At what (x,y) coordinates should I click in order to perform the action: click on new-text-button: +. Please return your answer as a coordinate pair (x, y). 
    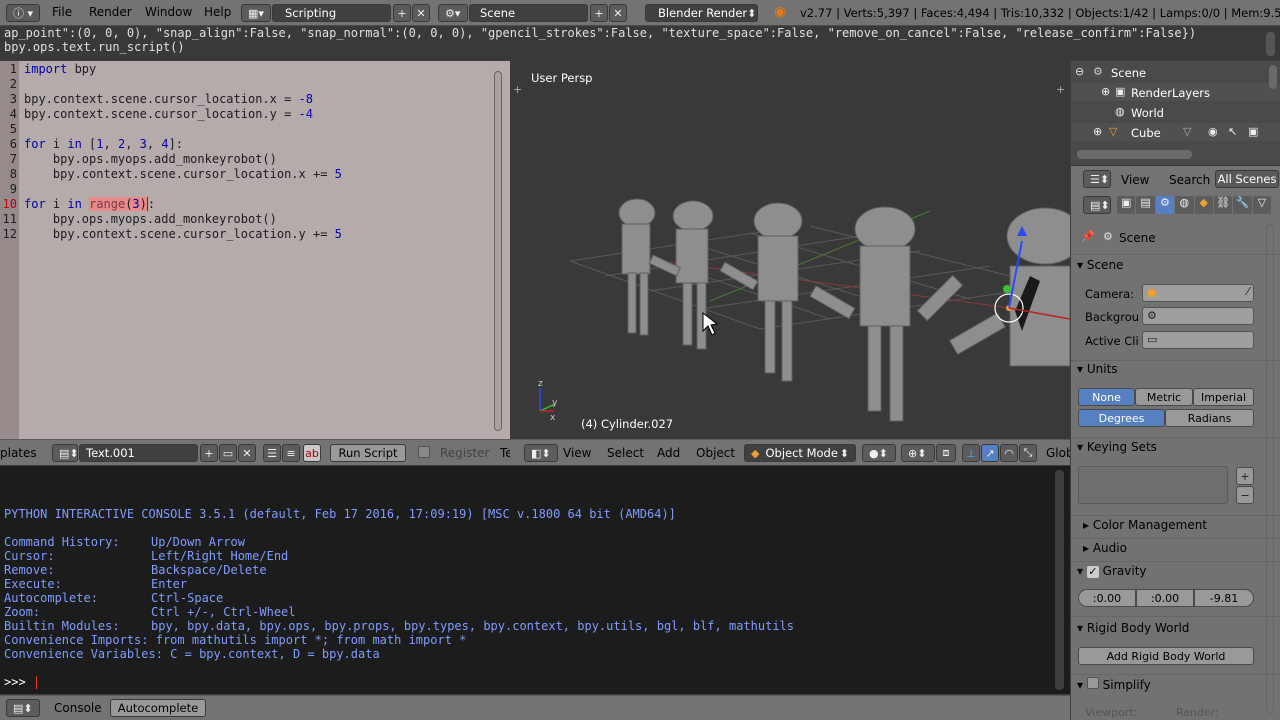
    Looking at the image, I should click on (209, 453).